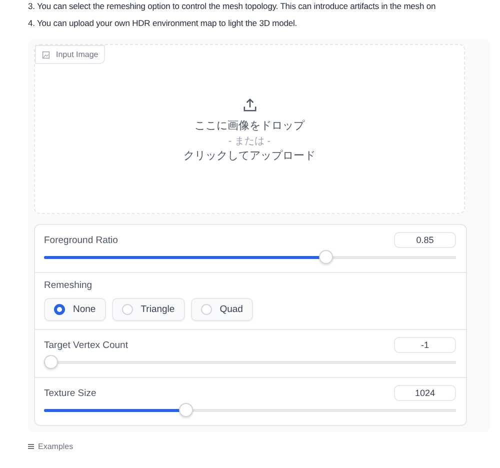 The height and width of the screenshot is (468, 500). What do you see at coordinates (425, 345) in the screenshot?
I see `number-field: -1` at bounding box center [425, 345].